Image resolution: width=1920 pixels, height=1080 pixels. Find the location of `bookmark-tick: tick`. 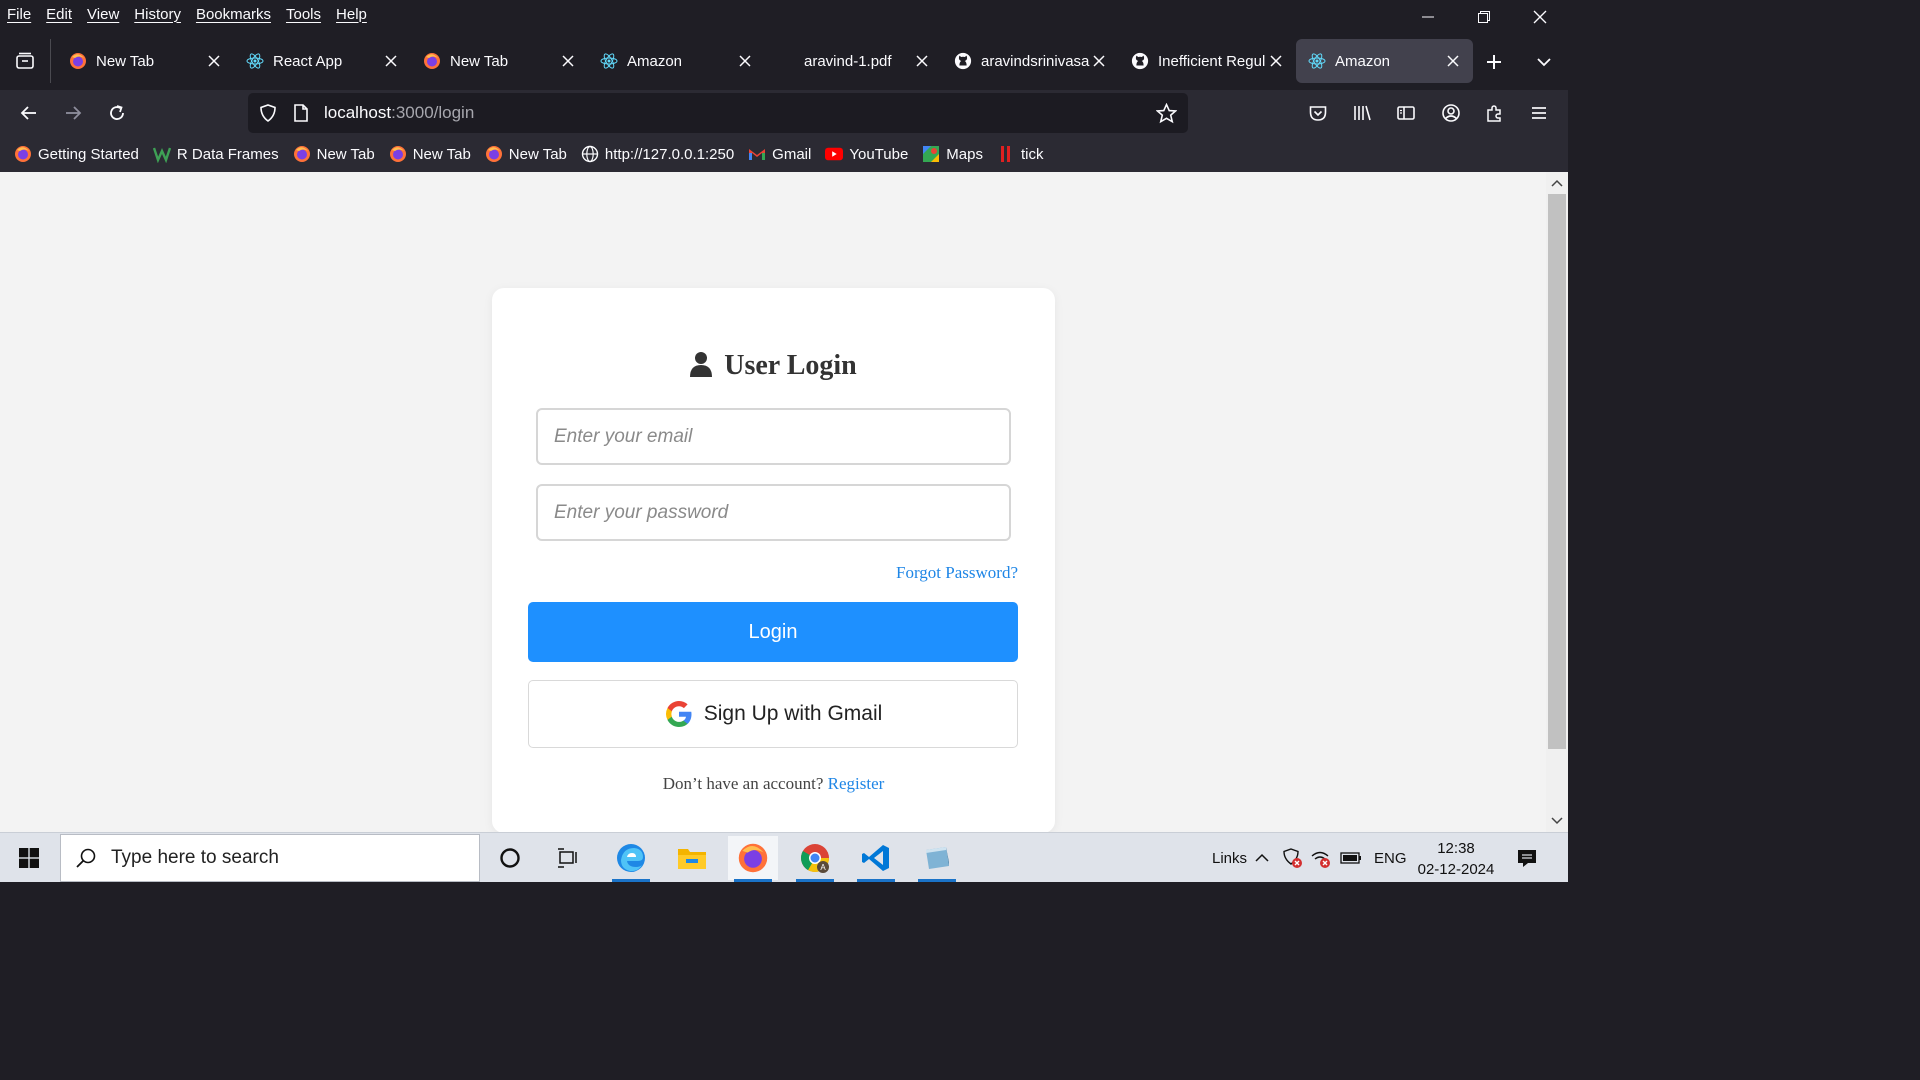

bookmark-tick: tick is located at coordinates (1020, 154).